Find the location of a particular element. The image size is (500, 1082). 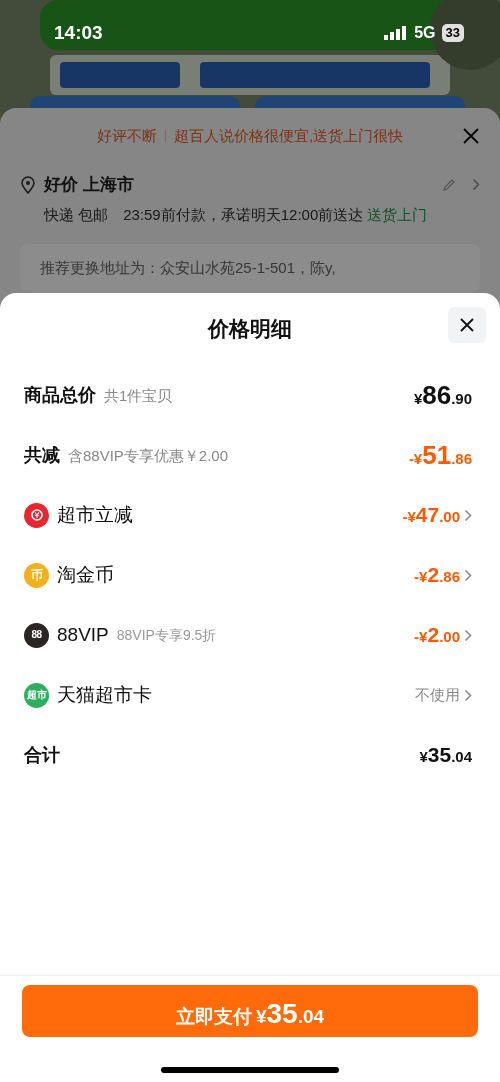

price: -¥2.00 is located at coordinates (437, 635).